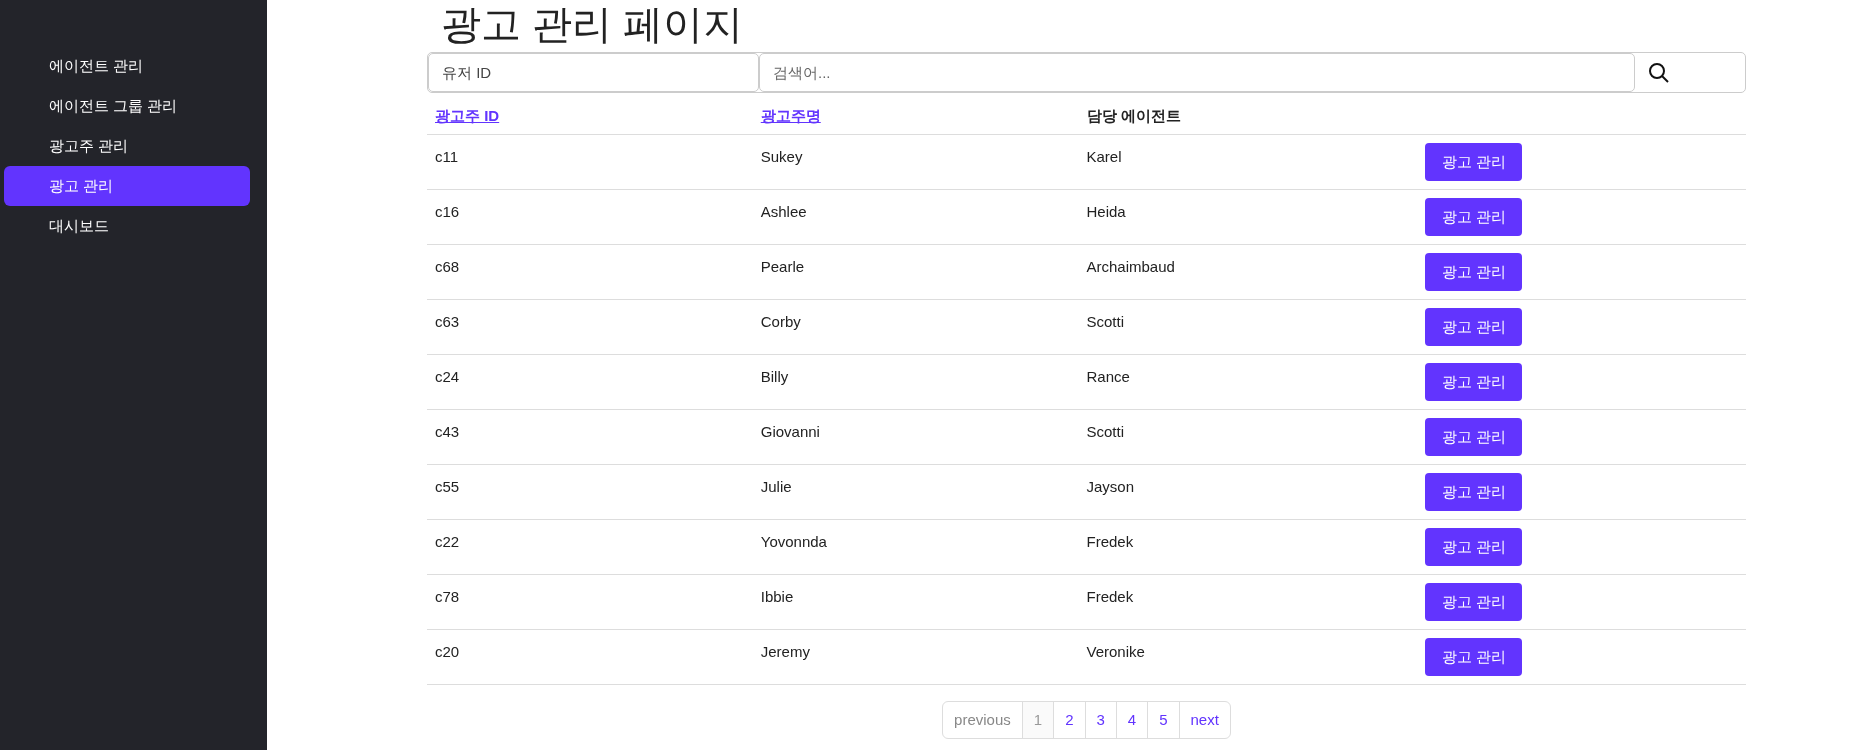 The image size is (1876, 750). Describe the element at coordinates (447, 376) in the screenshot. I see `table-cell: c24` at that location.